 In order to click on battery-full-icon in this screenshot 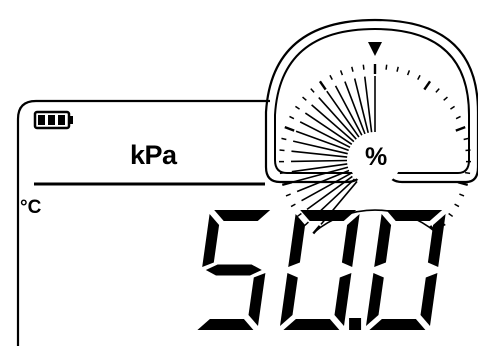, I will do `click(53, 120)`.